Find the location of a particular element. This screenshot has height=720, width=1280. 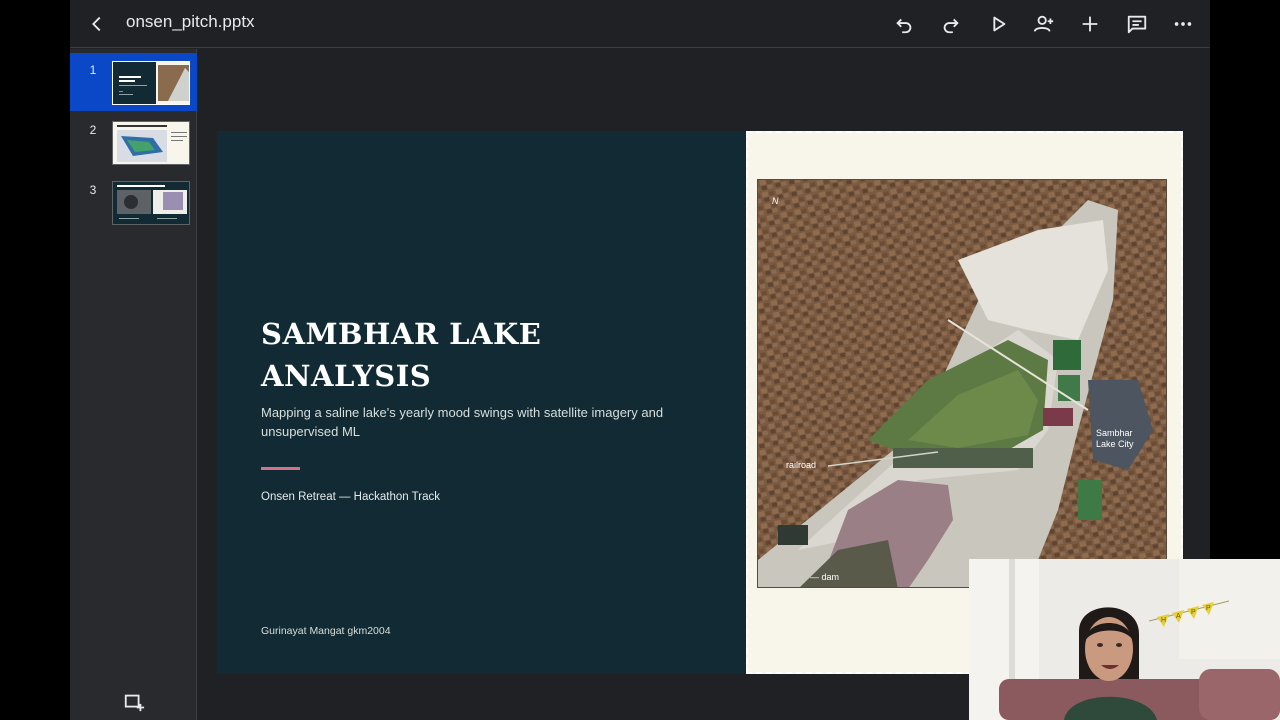

author-text: Gurinayat Mangat gkm2004 is located at coordinates (326, 631).